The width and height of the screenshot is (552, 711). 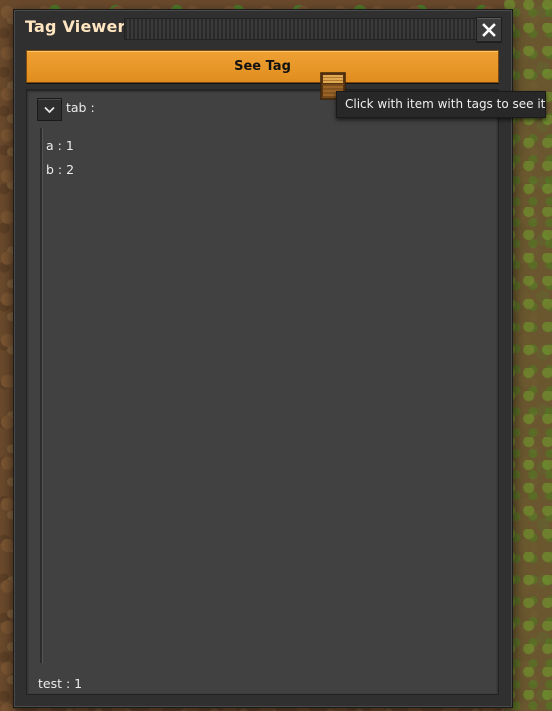 What do you see at coordinates (60, 683) in the screenshot?
I see `tag-footer-text: test : 1` at bounding box center [60, 683].